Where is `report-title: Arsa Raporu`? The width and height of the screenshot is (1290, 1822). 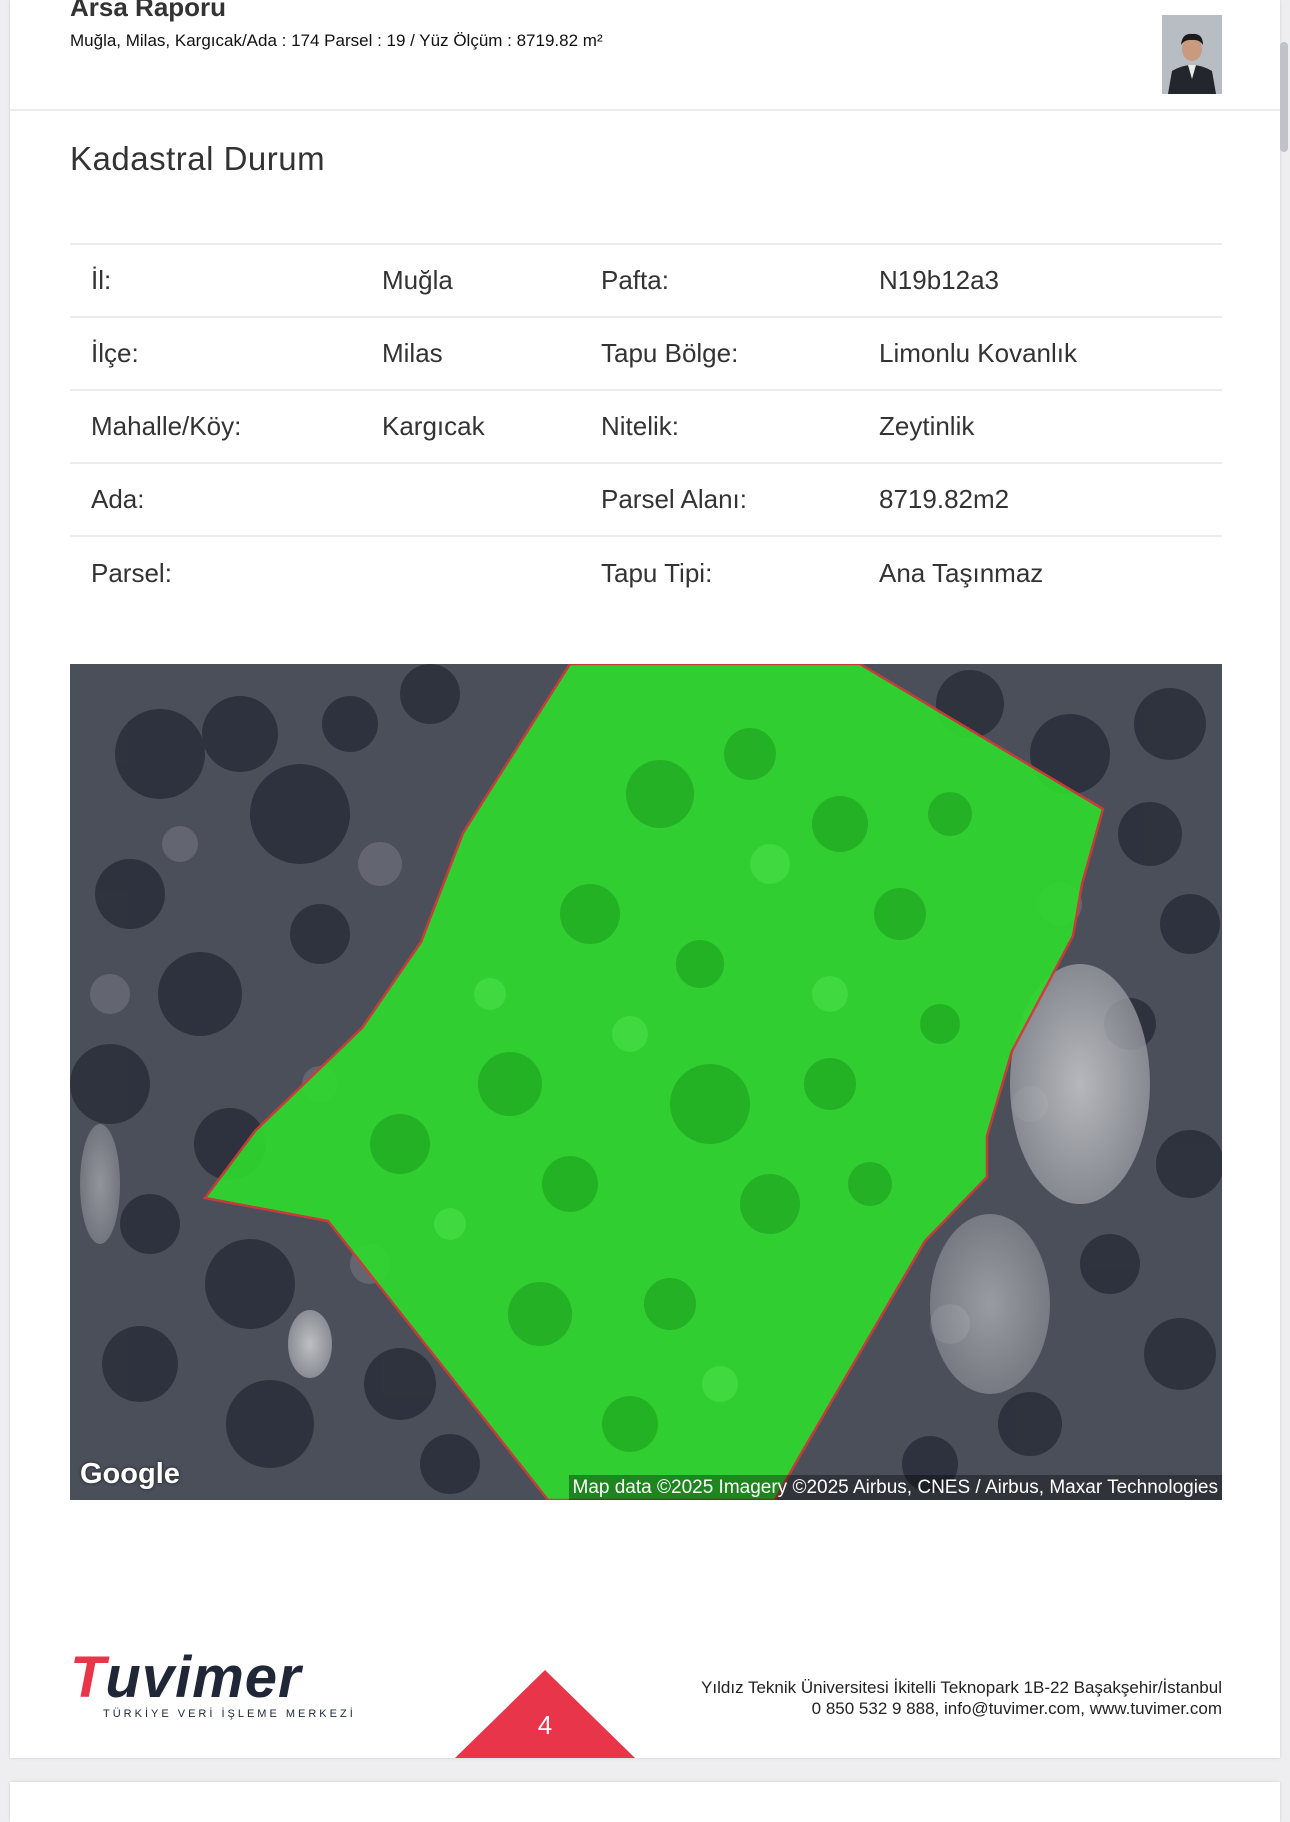
report-title: Arsa Raporu is located at coordinates (148, 11).